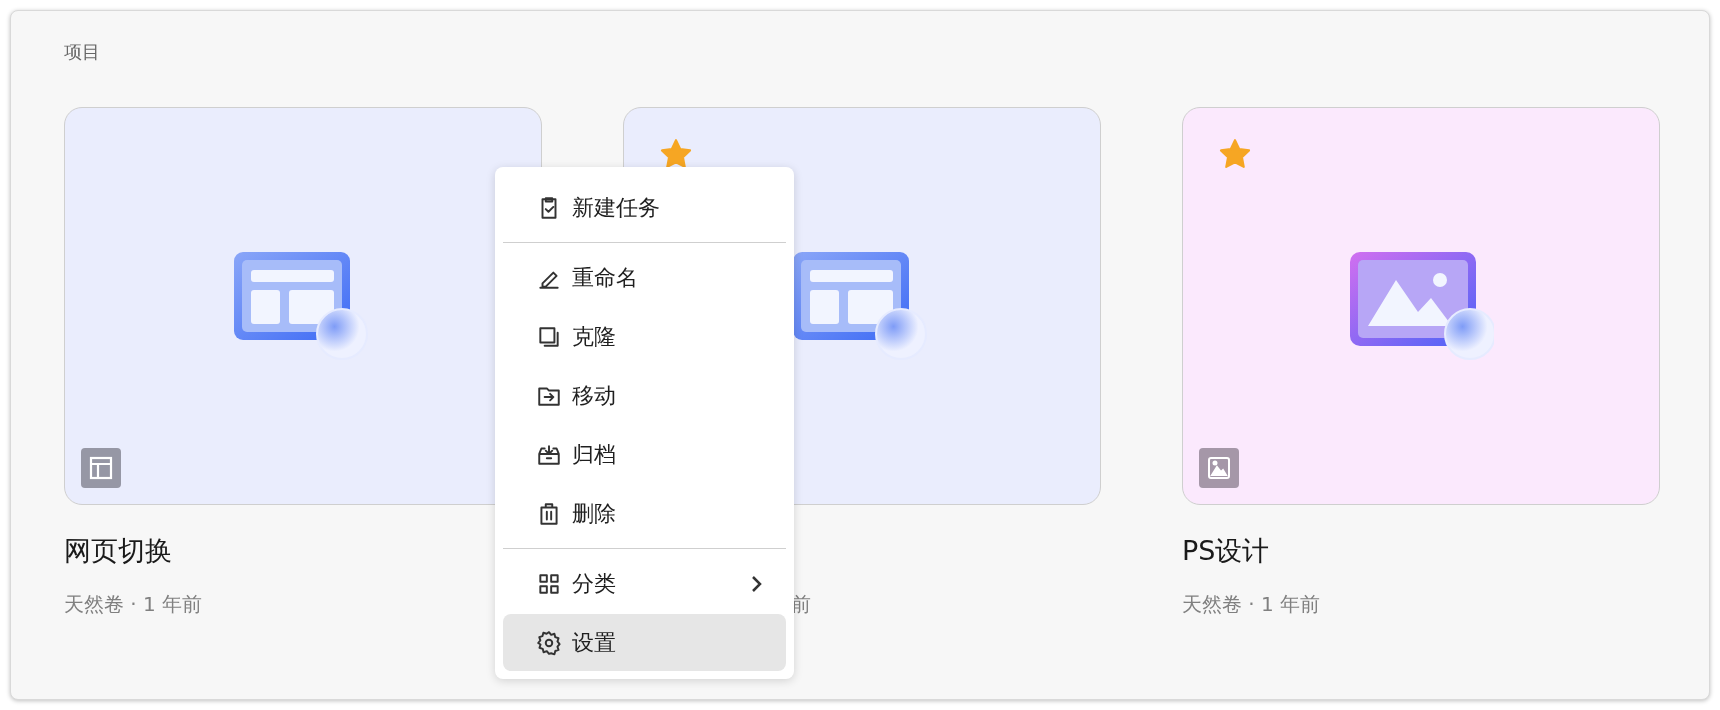  What do you see at coordinates (644, 642) in the screenshot?
I see `menu-item: 设置` at bounding box center [644, 642].